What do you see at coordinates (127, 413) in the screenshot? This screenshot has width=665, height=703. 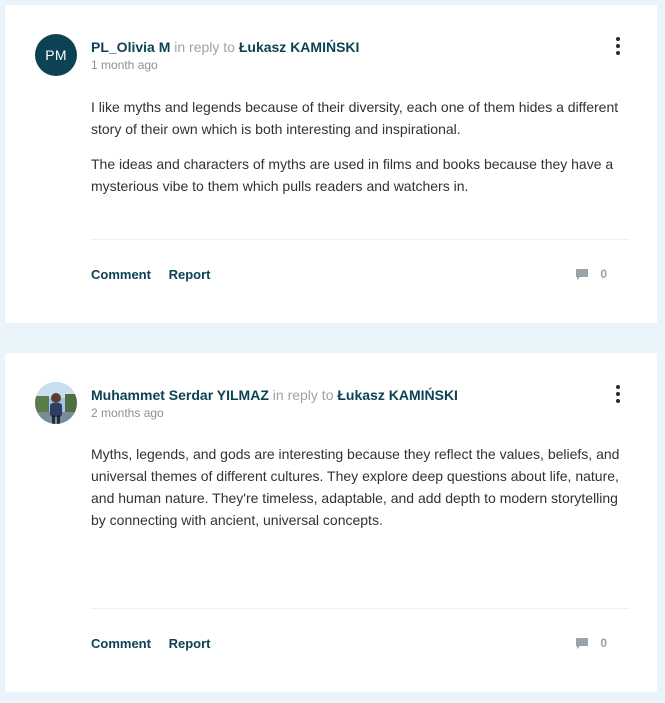 I see `comment-timestamp: 2 months ago` at bounding box center [127, 413].